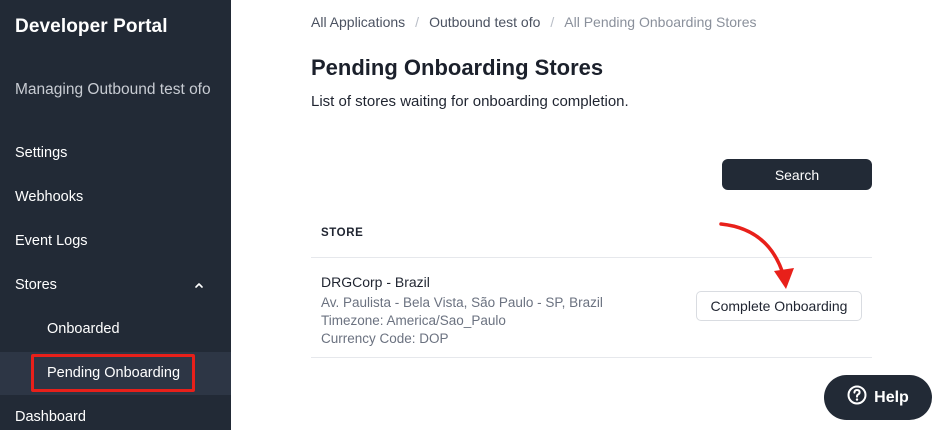  What do you see at coordinates (113, 373) in the screenshot?
I see `annotation-highlight-box` at bounding box center [113, 373].